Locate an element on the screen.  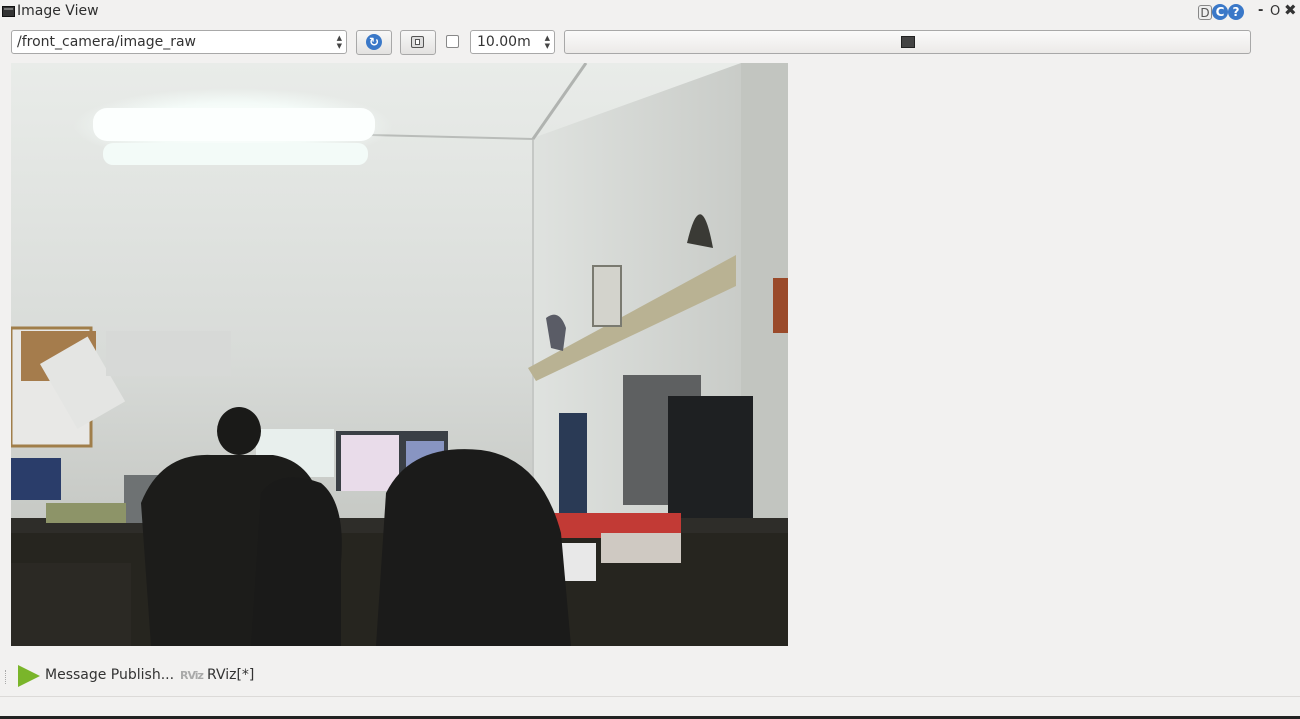
help-icon: ? is located at coordinates (1236, 12).